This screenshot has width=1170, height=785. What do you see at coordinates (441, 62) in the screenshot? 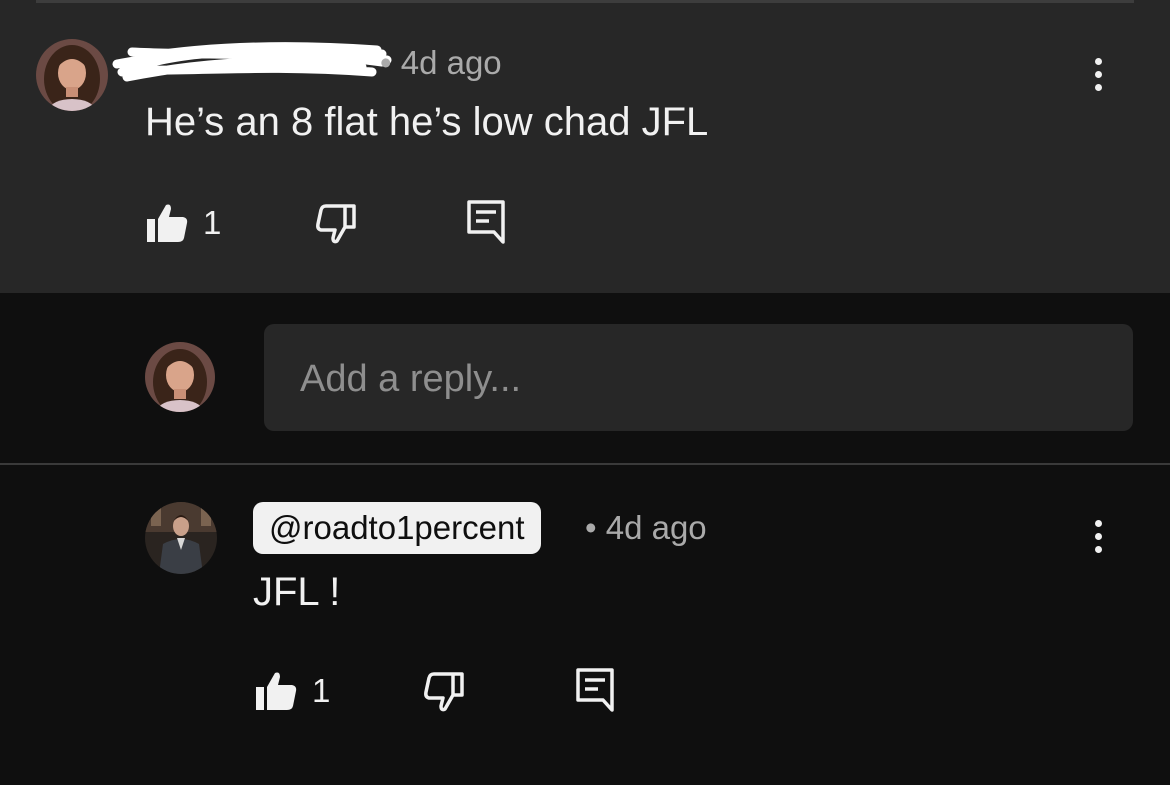
I see `comment-timestamp: • 4d ago` at bounding box center [441, 62].